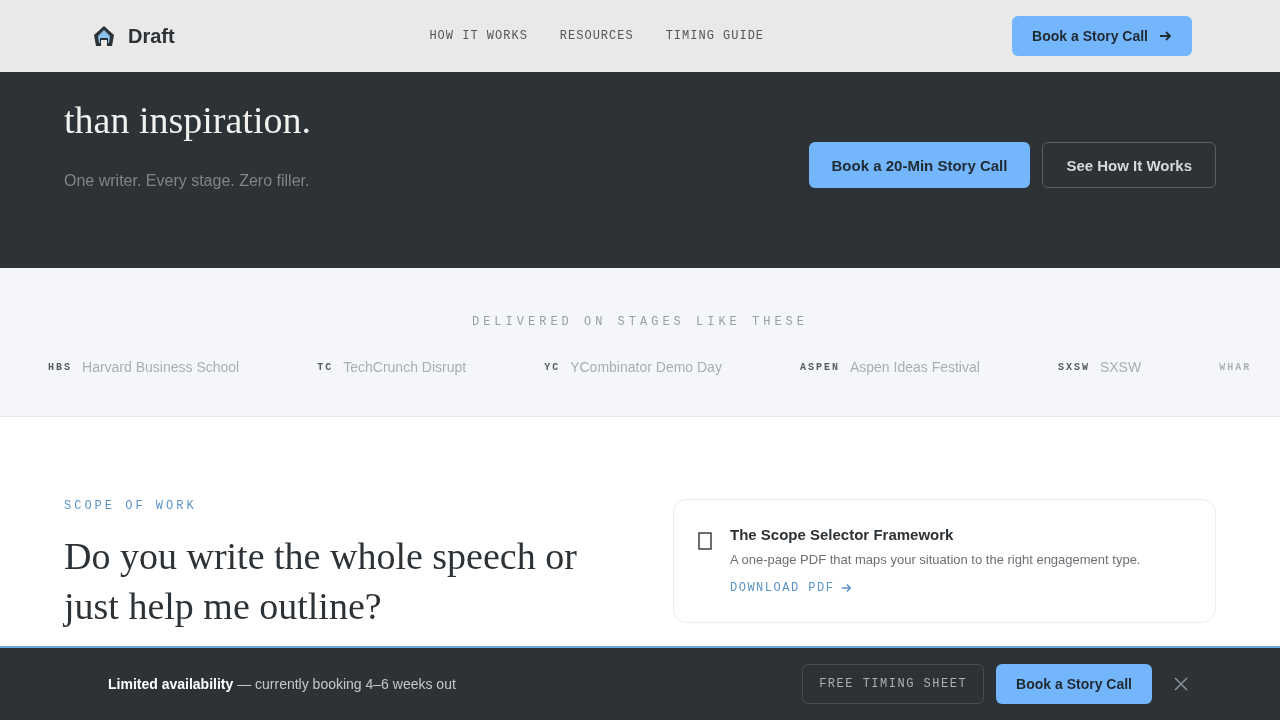 The height and width of the screenshot is (720, 1280). Describe the element at coordinates (104, 36) in the screenshot. I see `house-logo-icon` at that location.